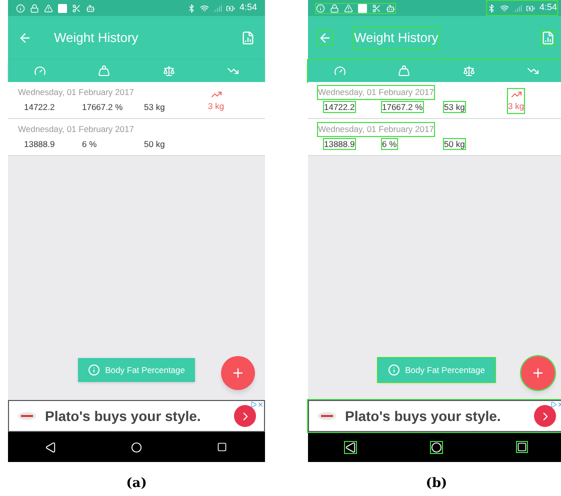  What do you see at coordinates (260, 404) in the screenshot?
I see `close-icon` at bounding box center [260, 404].